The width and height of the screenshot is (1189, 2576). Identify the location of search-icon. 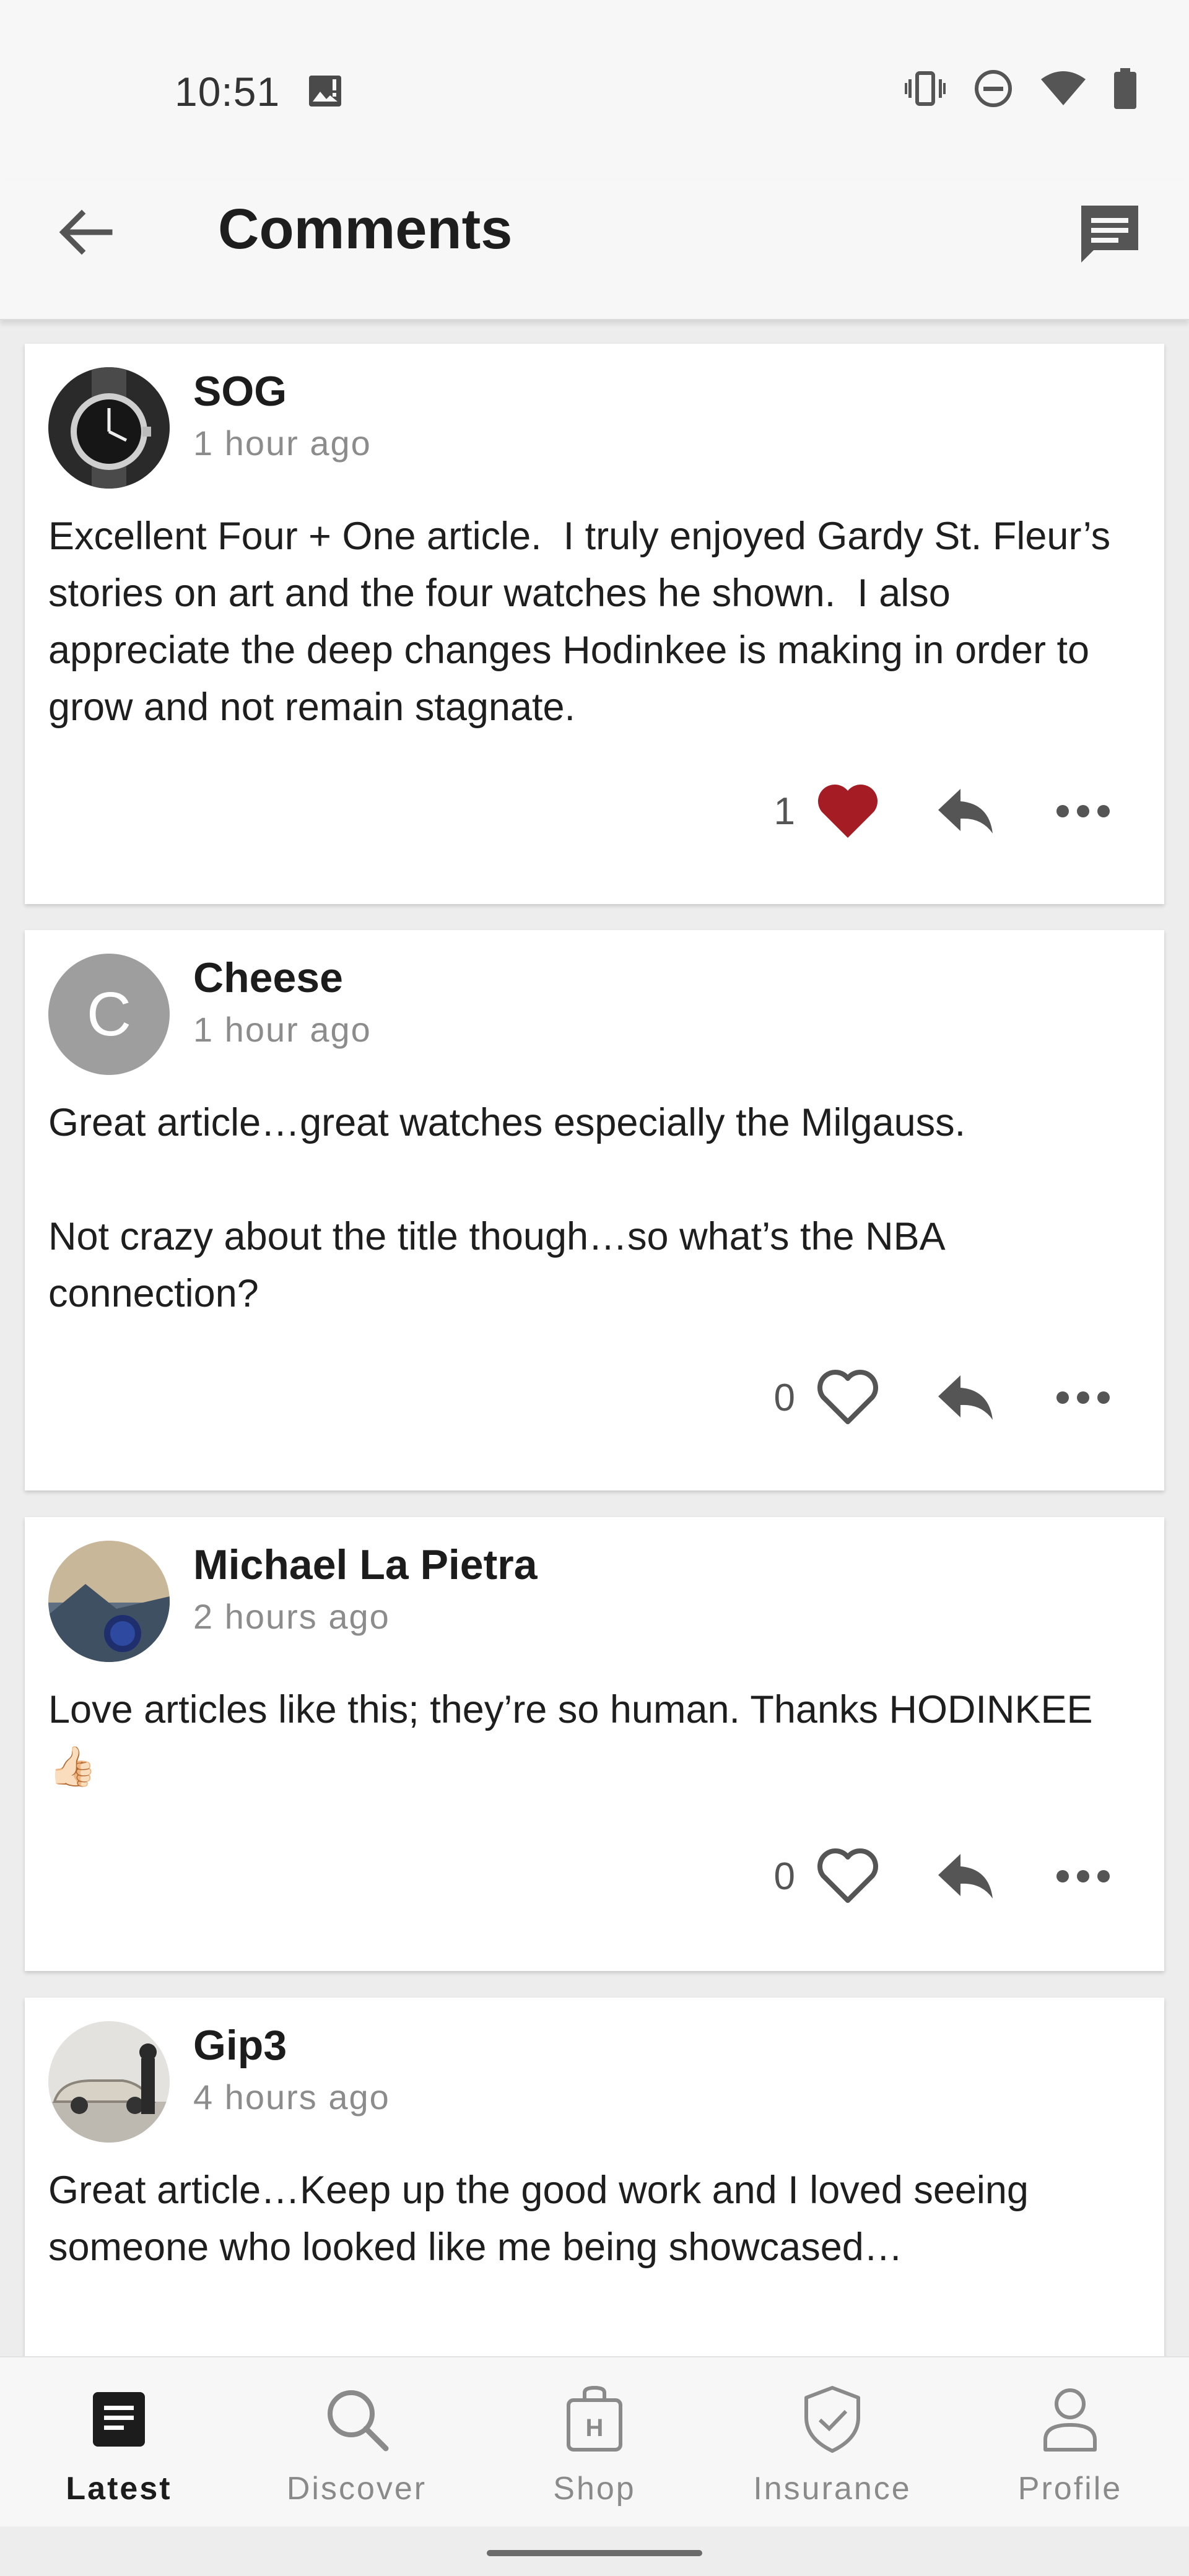
(358, 2421).